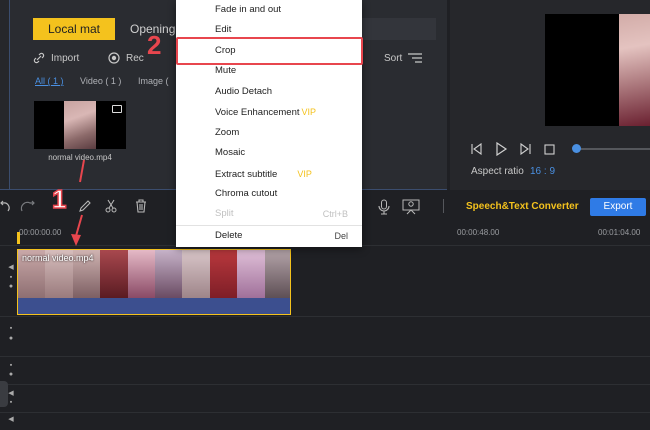  I want to click on step-number-1: 1, so click(59, 199).